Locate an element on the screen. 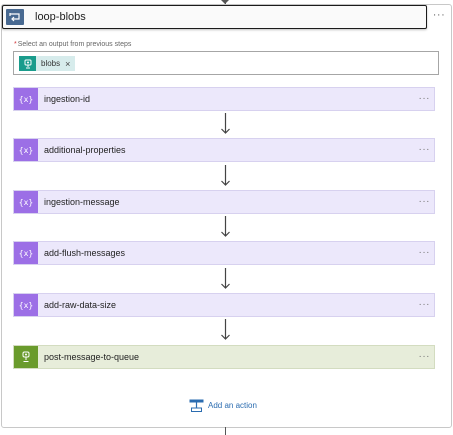  foreach-input-label-text: Select an output from previous steps is located at coordinates (74, 44).